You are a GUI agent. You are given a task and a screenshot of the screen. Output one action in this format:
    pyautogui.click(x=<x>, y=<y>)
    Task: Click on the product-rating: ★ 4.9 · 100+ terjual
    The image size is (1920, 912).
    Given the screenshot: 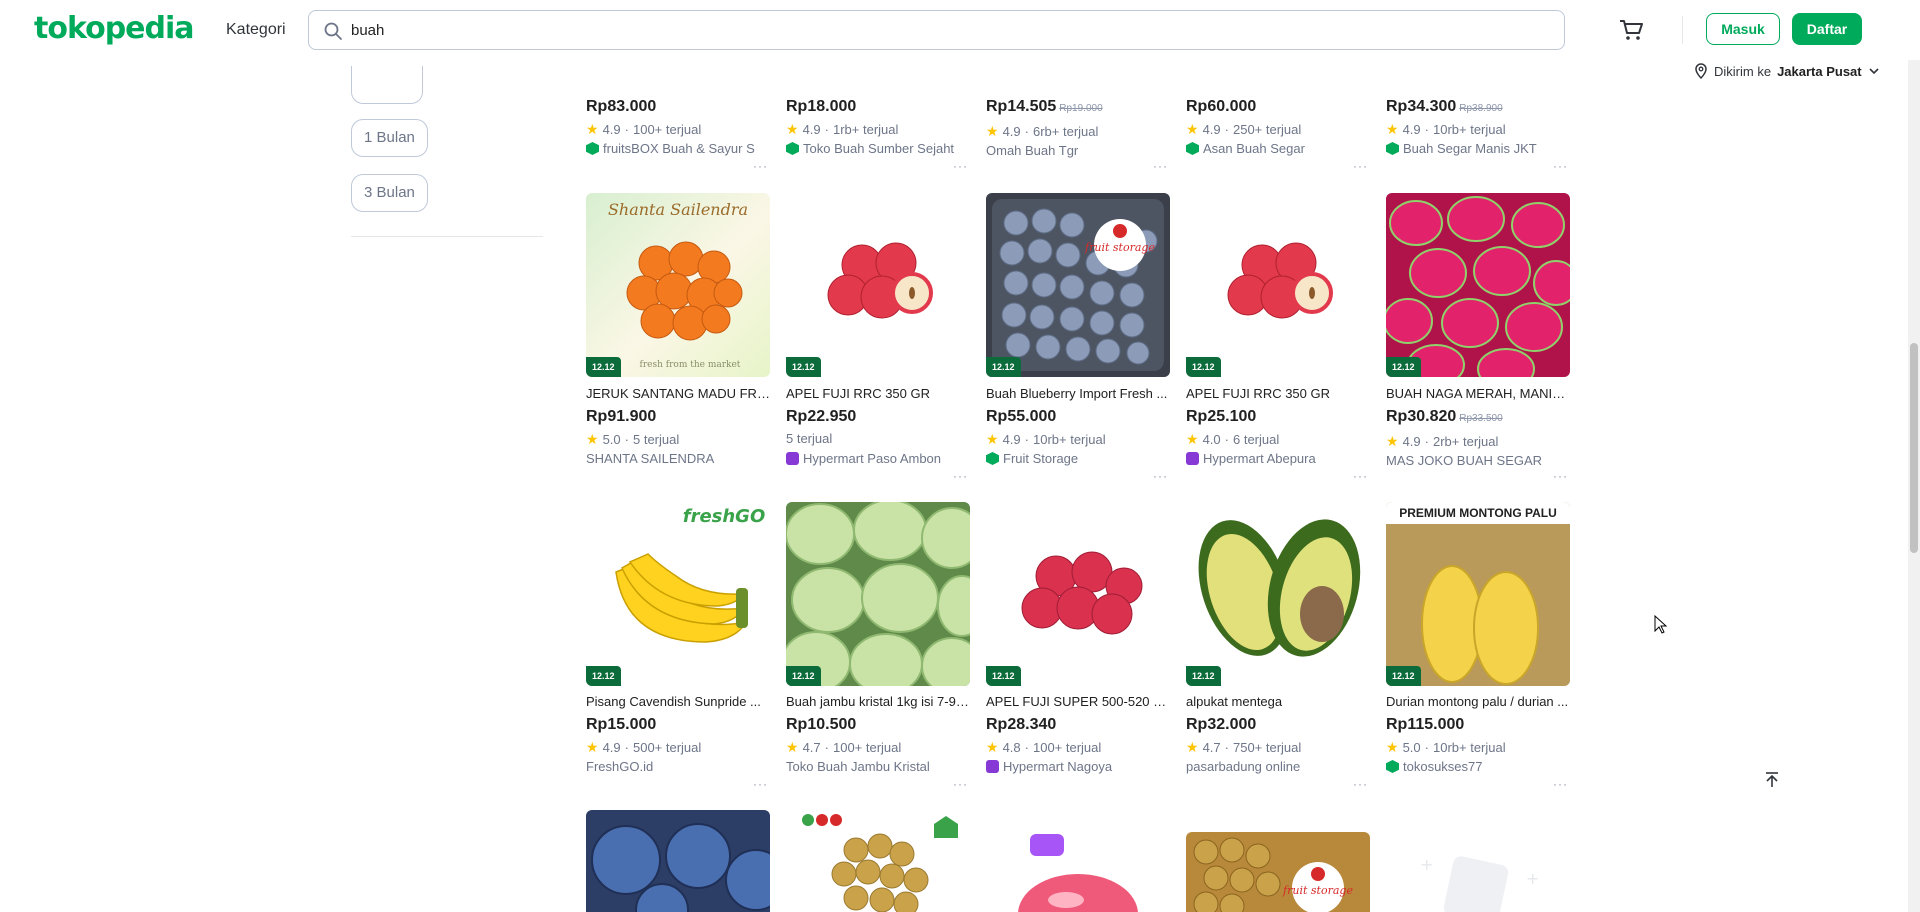 What is the action you would take?
    pyautogui.click(x=643, y=129)
    